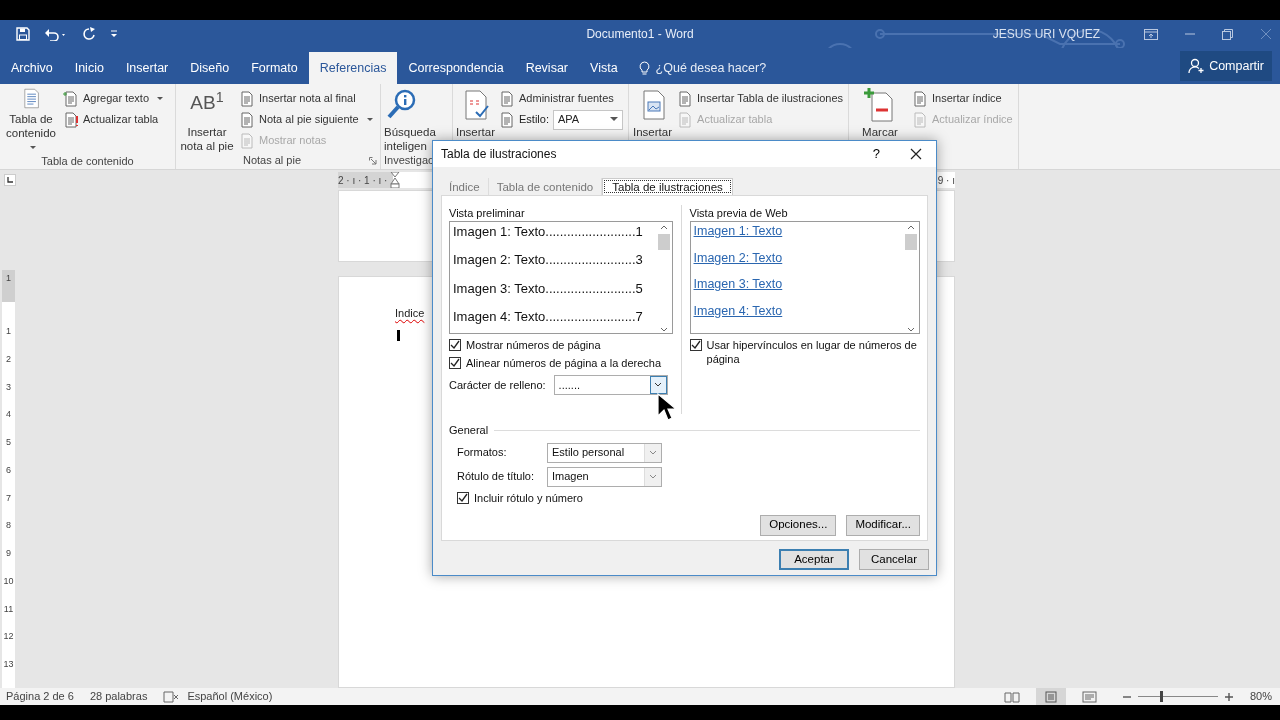  I want to click on section-label: General, so click(469, 430).